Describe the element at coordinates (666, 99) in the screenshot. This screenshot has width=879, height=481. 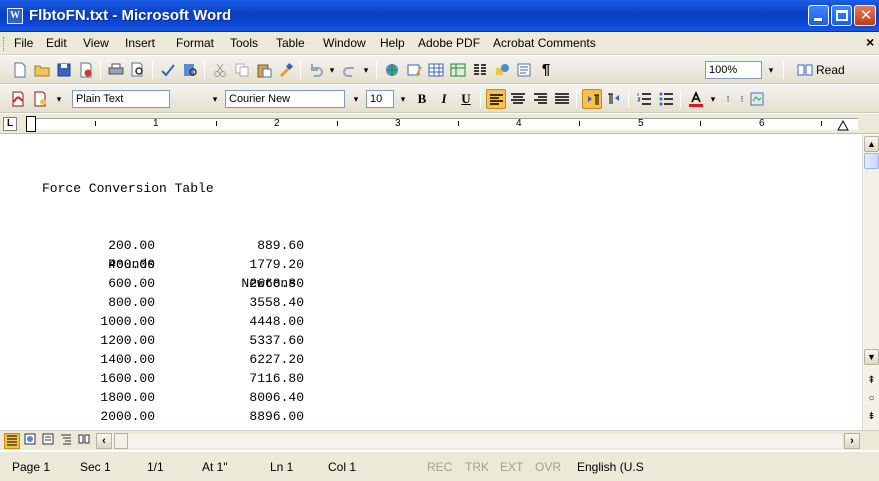
I see `bullets-button` at that location.